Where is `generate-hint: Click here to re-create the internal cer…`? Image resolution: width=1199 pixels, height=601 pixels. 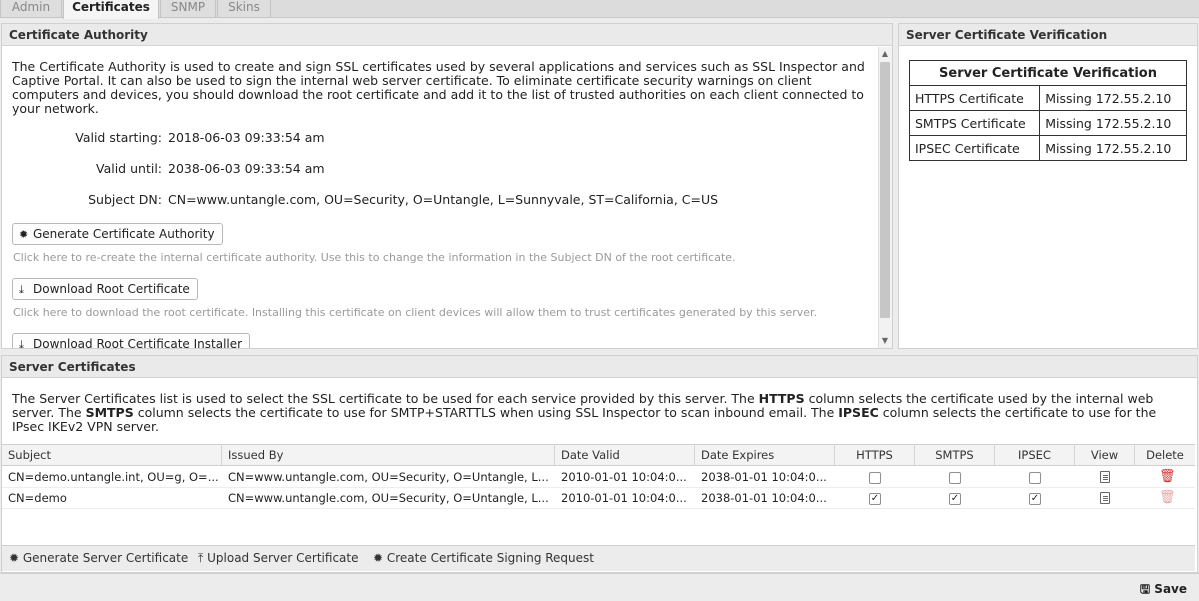 generate-hint: Click here to re-create the internal cer… is located at coordinates (374, 257).